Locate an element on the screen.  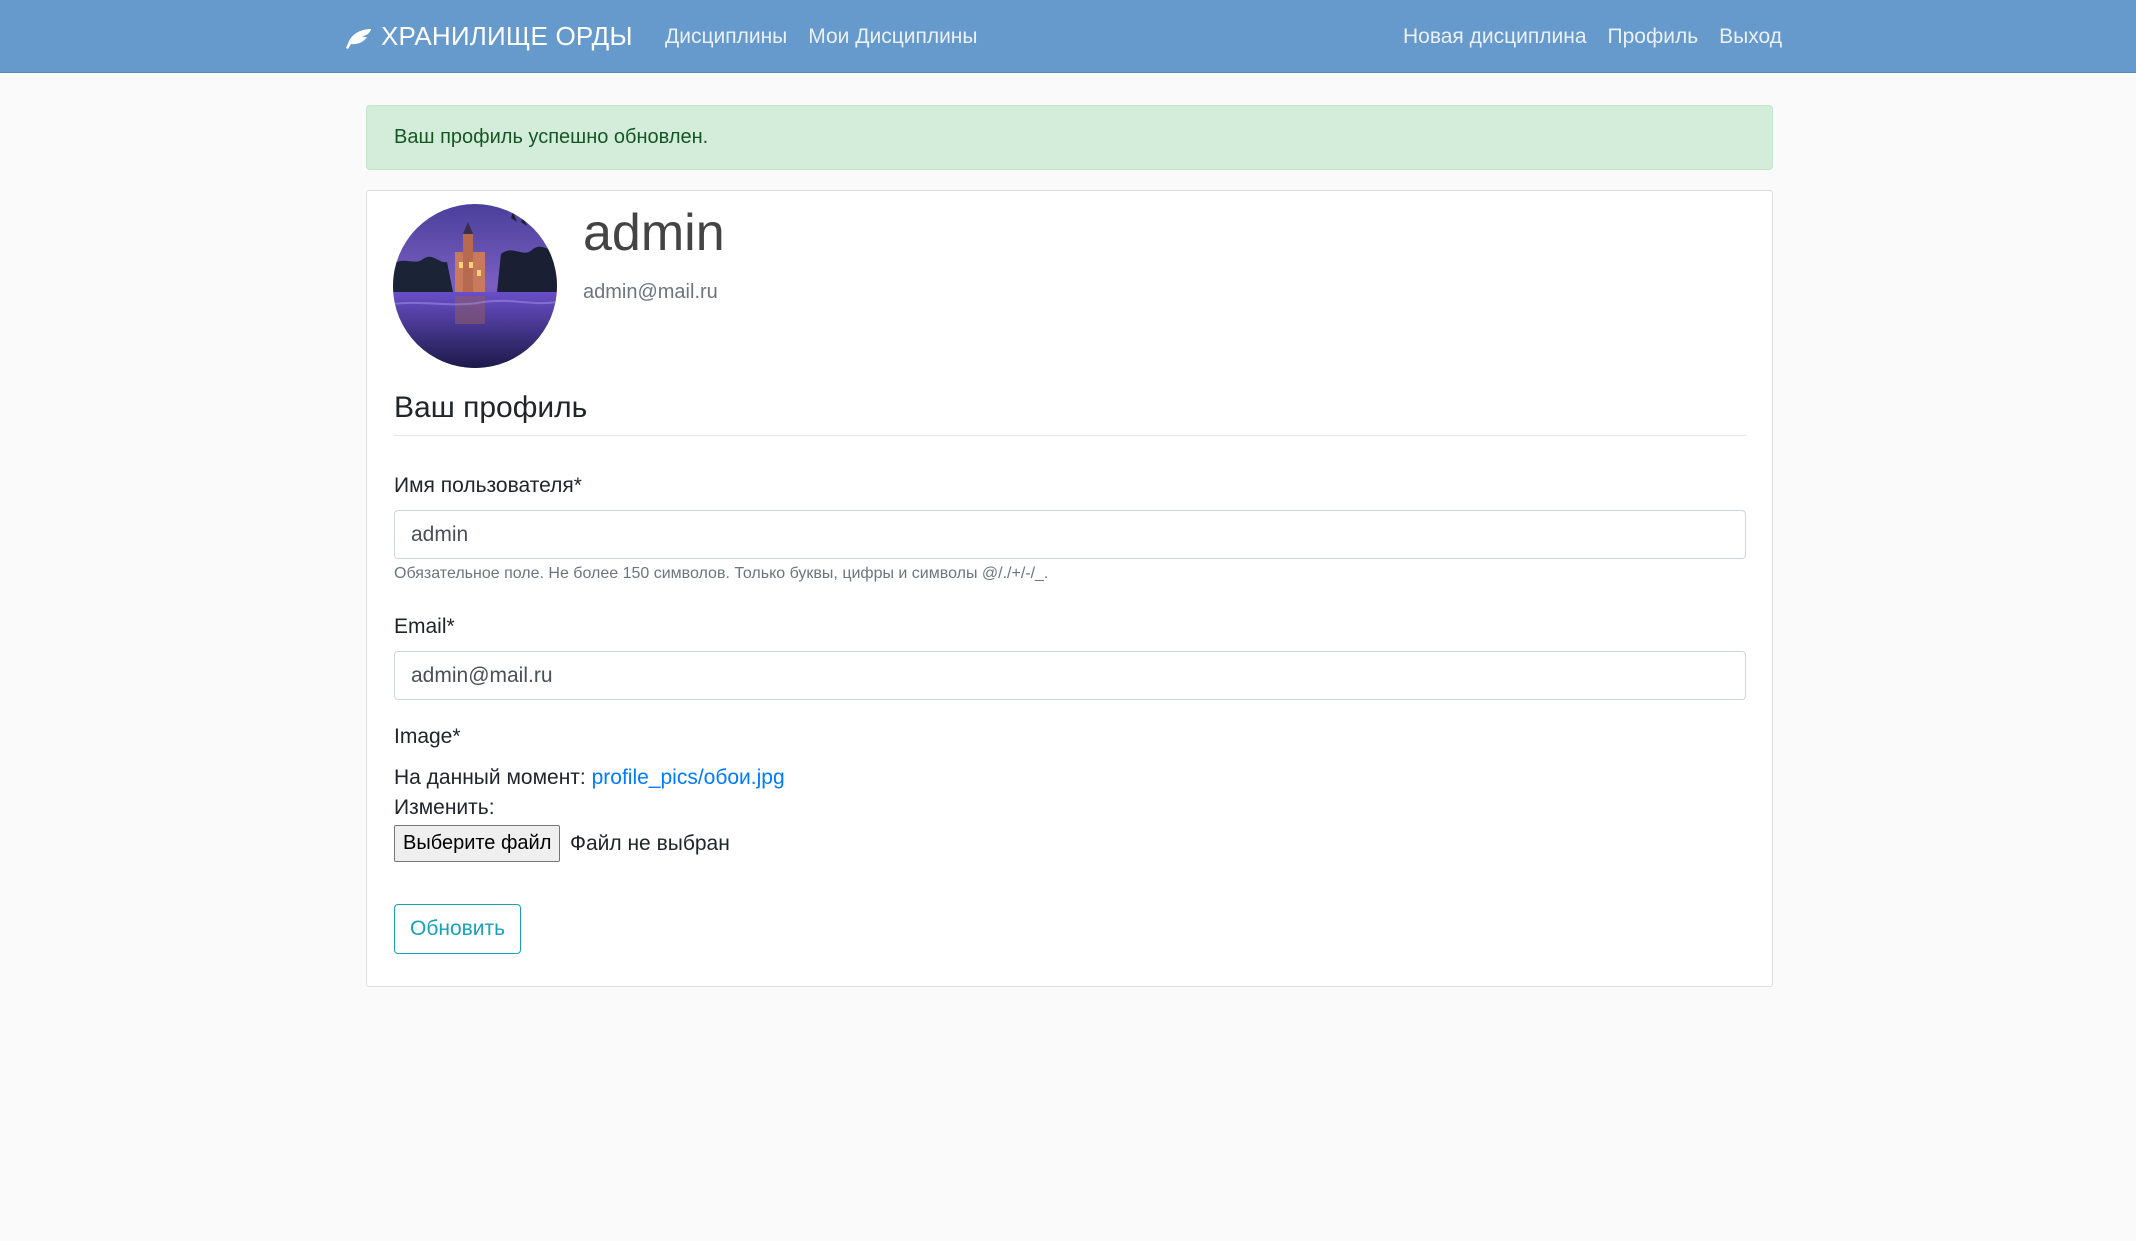
avatar-image is located at coordinates (475, 286).